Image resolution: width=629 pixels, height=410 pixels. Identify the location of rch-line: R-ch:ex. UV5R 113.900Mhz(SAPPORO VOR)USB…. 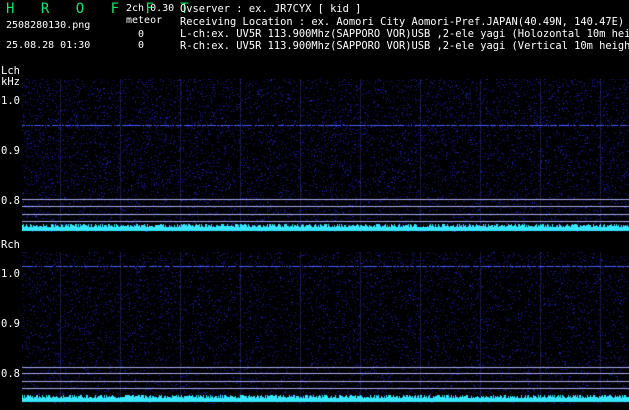
(404, 46).